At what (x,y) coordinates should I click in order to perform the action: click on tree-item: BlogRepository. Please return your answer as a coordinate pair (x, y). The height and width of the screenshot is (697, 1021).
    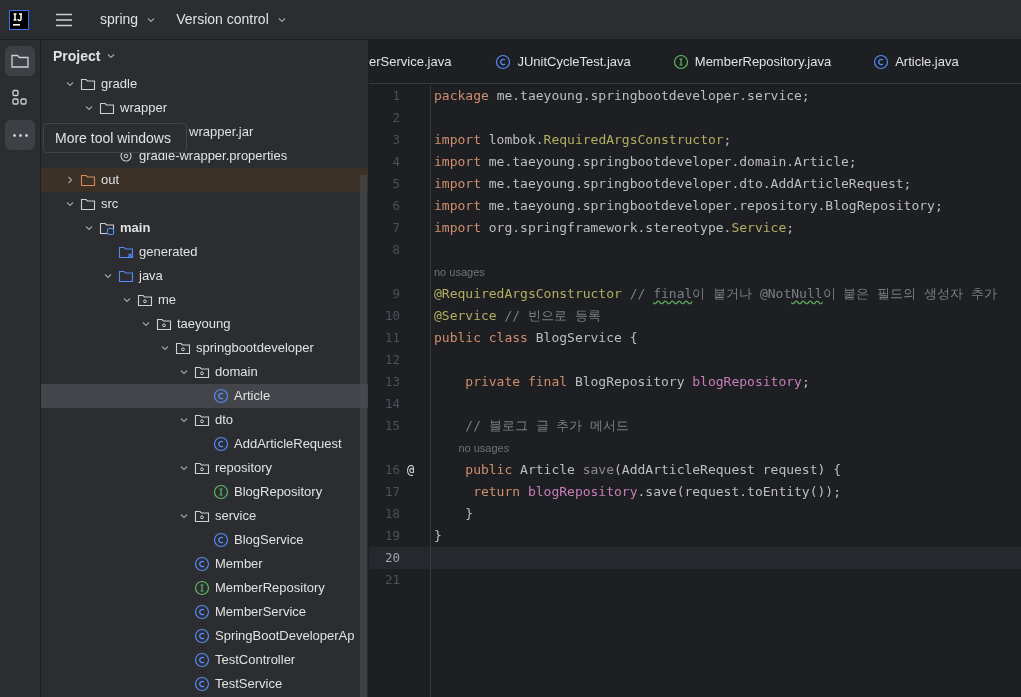
    Looking at the image, I should click on (260, 492).